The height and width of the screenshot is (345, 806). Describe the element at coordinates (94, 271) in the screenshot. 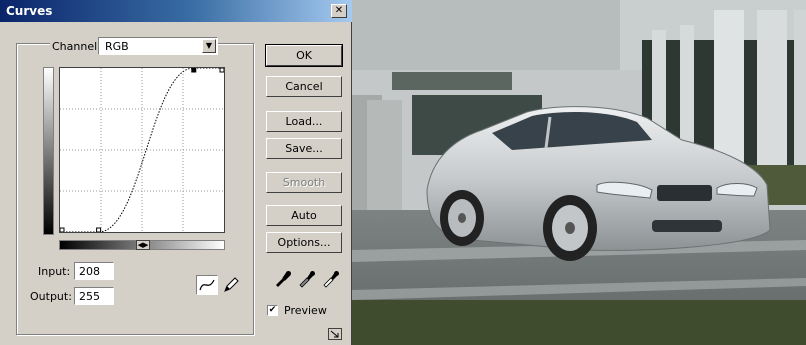

I see `input-field: 208` at that location.